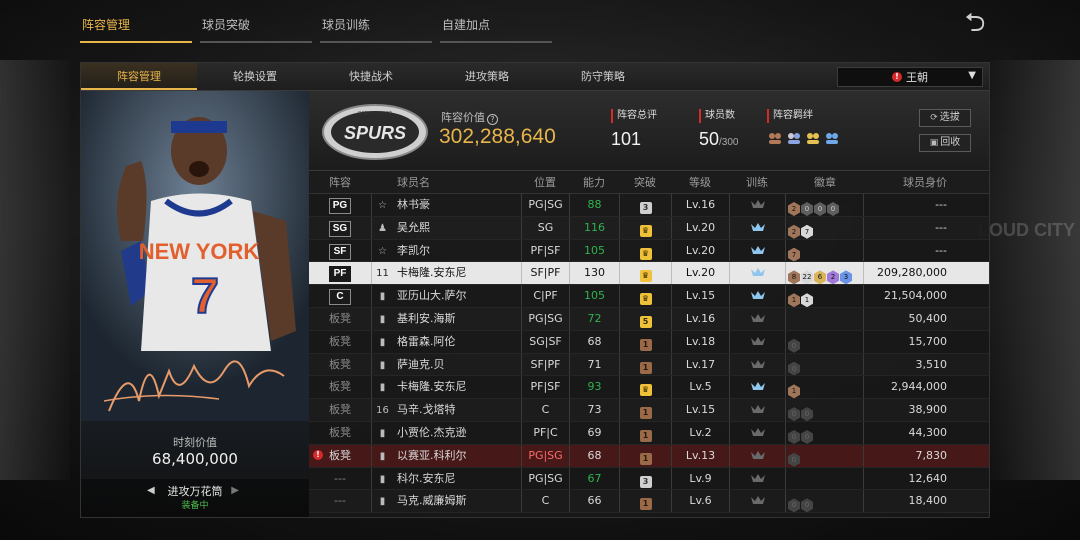 This screenshot has width=1080, height=540. Describe the element at coordinates (492, 119) in the screenshot. I see `help-icon: ?` at that location.